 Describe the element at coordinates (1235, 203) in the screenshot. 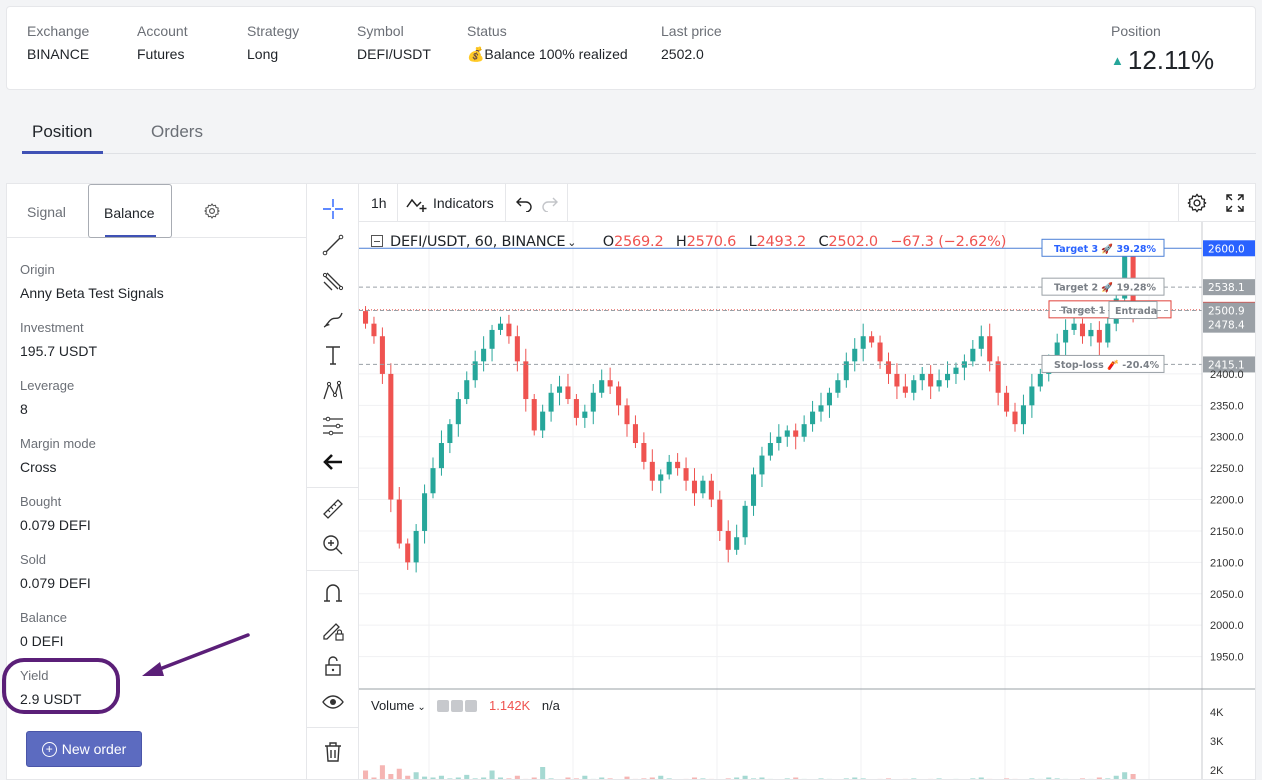

I see `fullscreen-icon` at that location.